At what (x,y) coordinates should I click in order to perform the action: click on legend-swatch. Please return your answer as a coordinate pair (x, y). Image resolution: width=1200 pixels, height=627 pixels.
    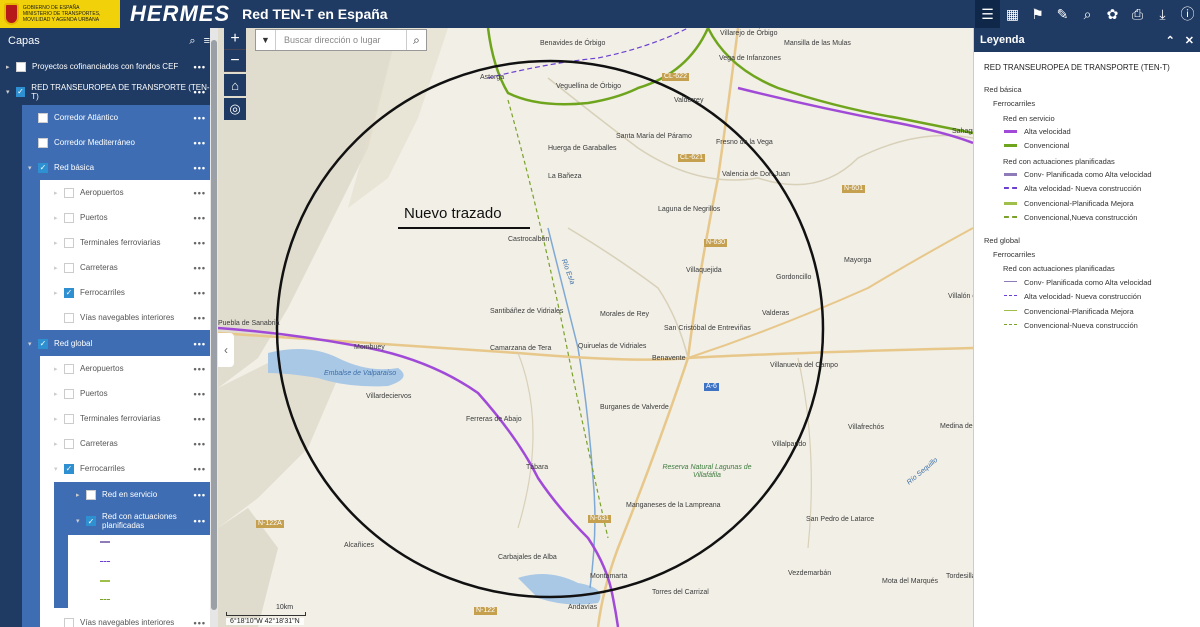
    Looking at the image, I should click on (1010, 145).